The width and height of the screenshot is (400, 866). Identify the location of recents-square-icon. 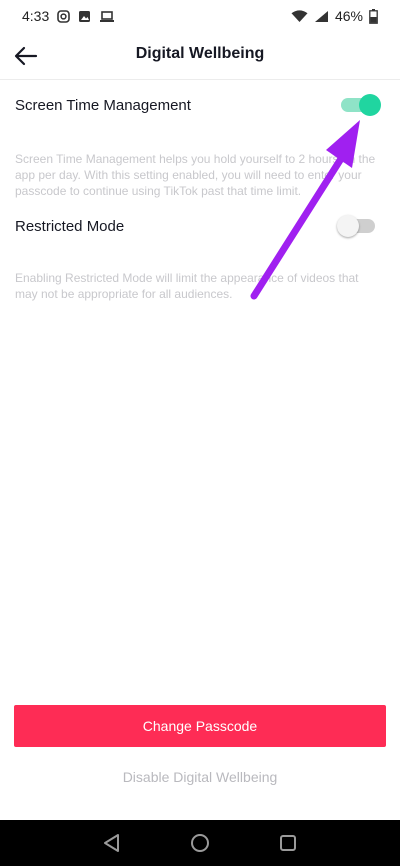
(288, 843).